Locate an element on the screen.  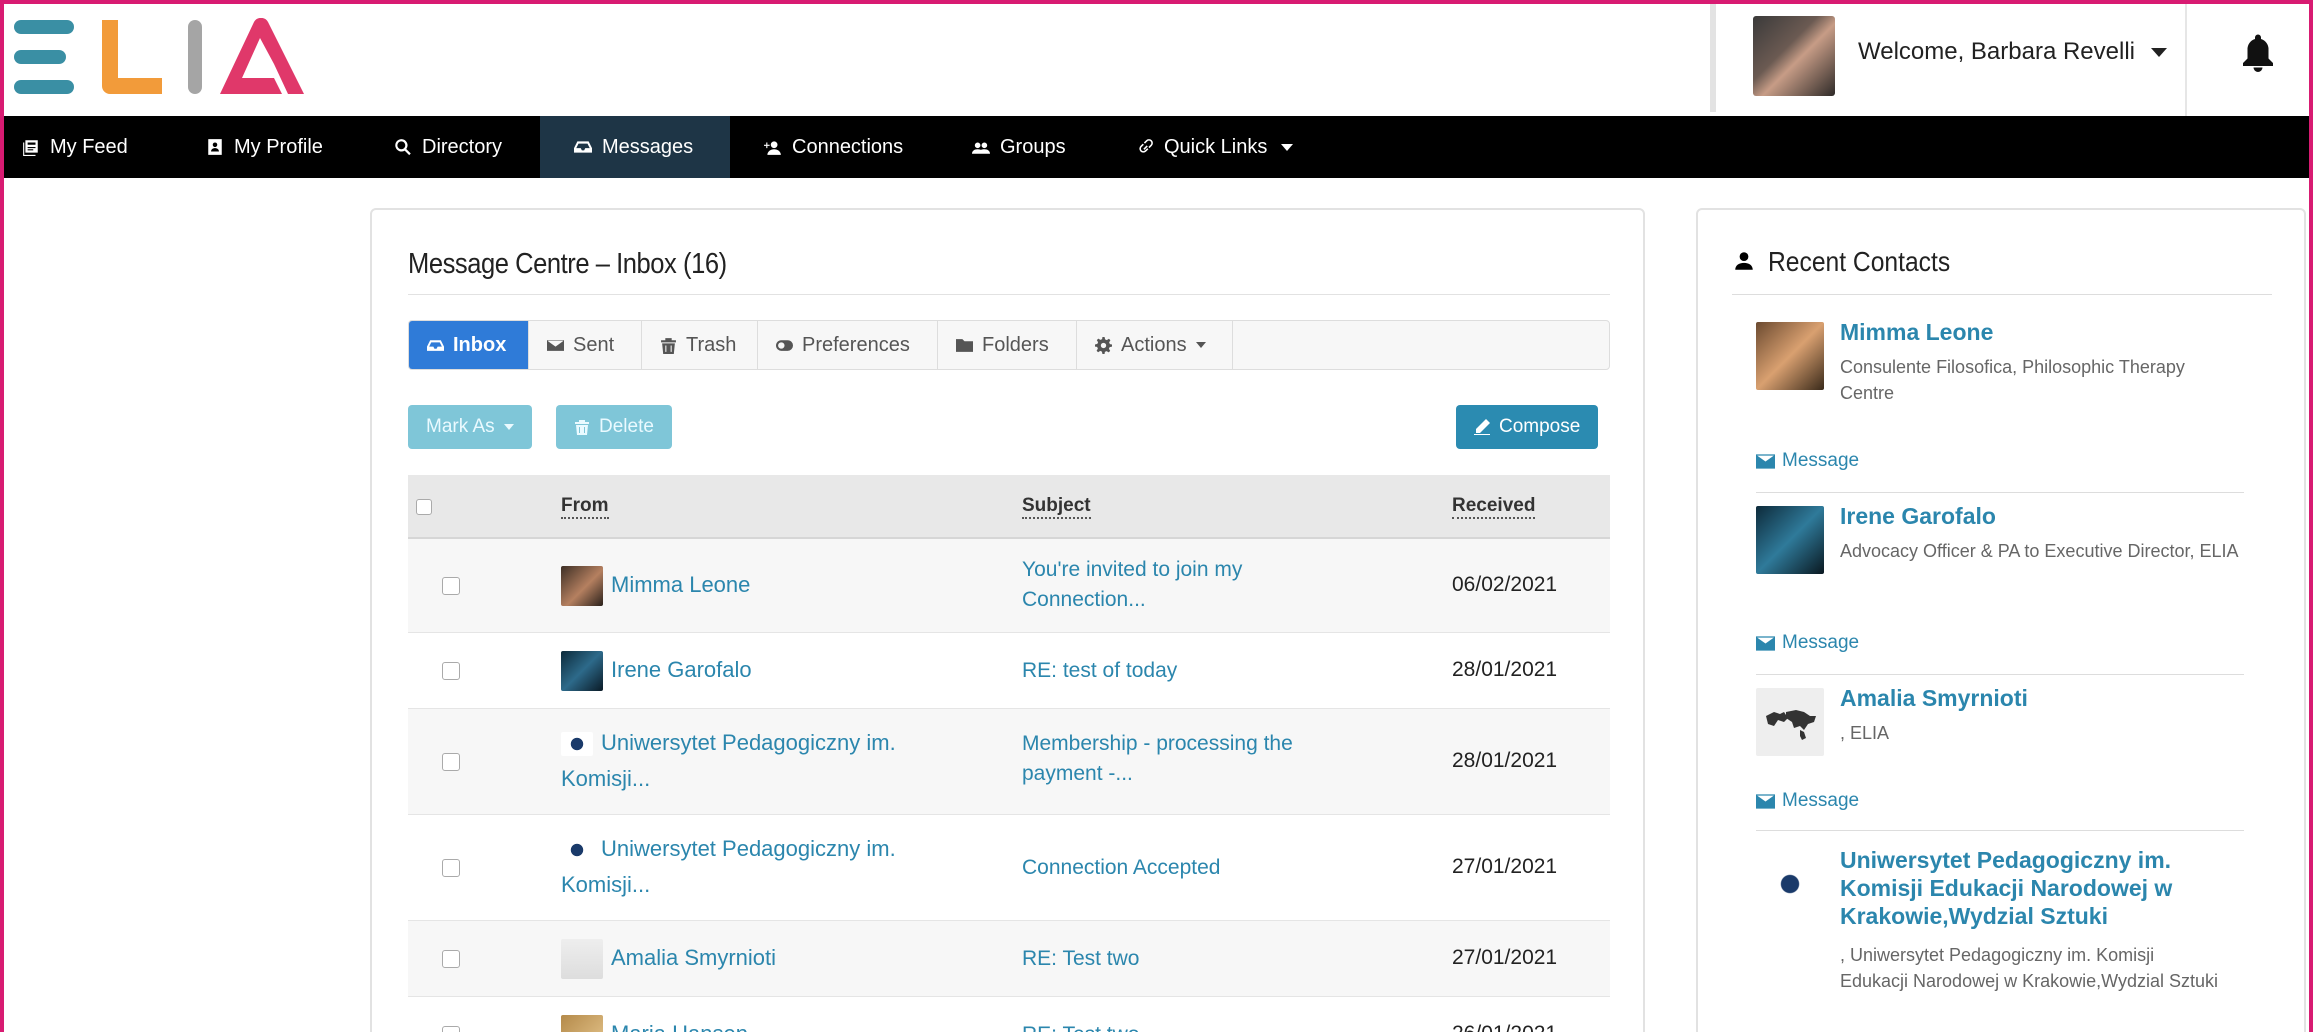
trash-icon is located at coordinates (668, 345).